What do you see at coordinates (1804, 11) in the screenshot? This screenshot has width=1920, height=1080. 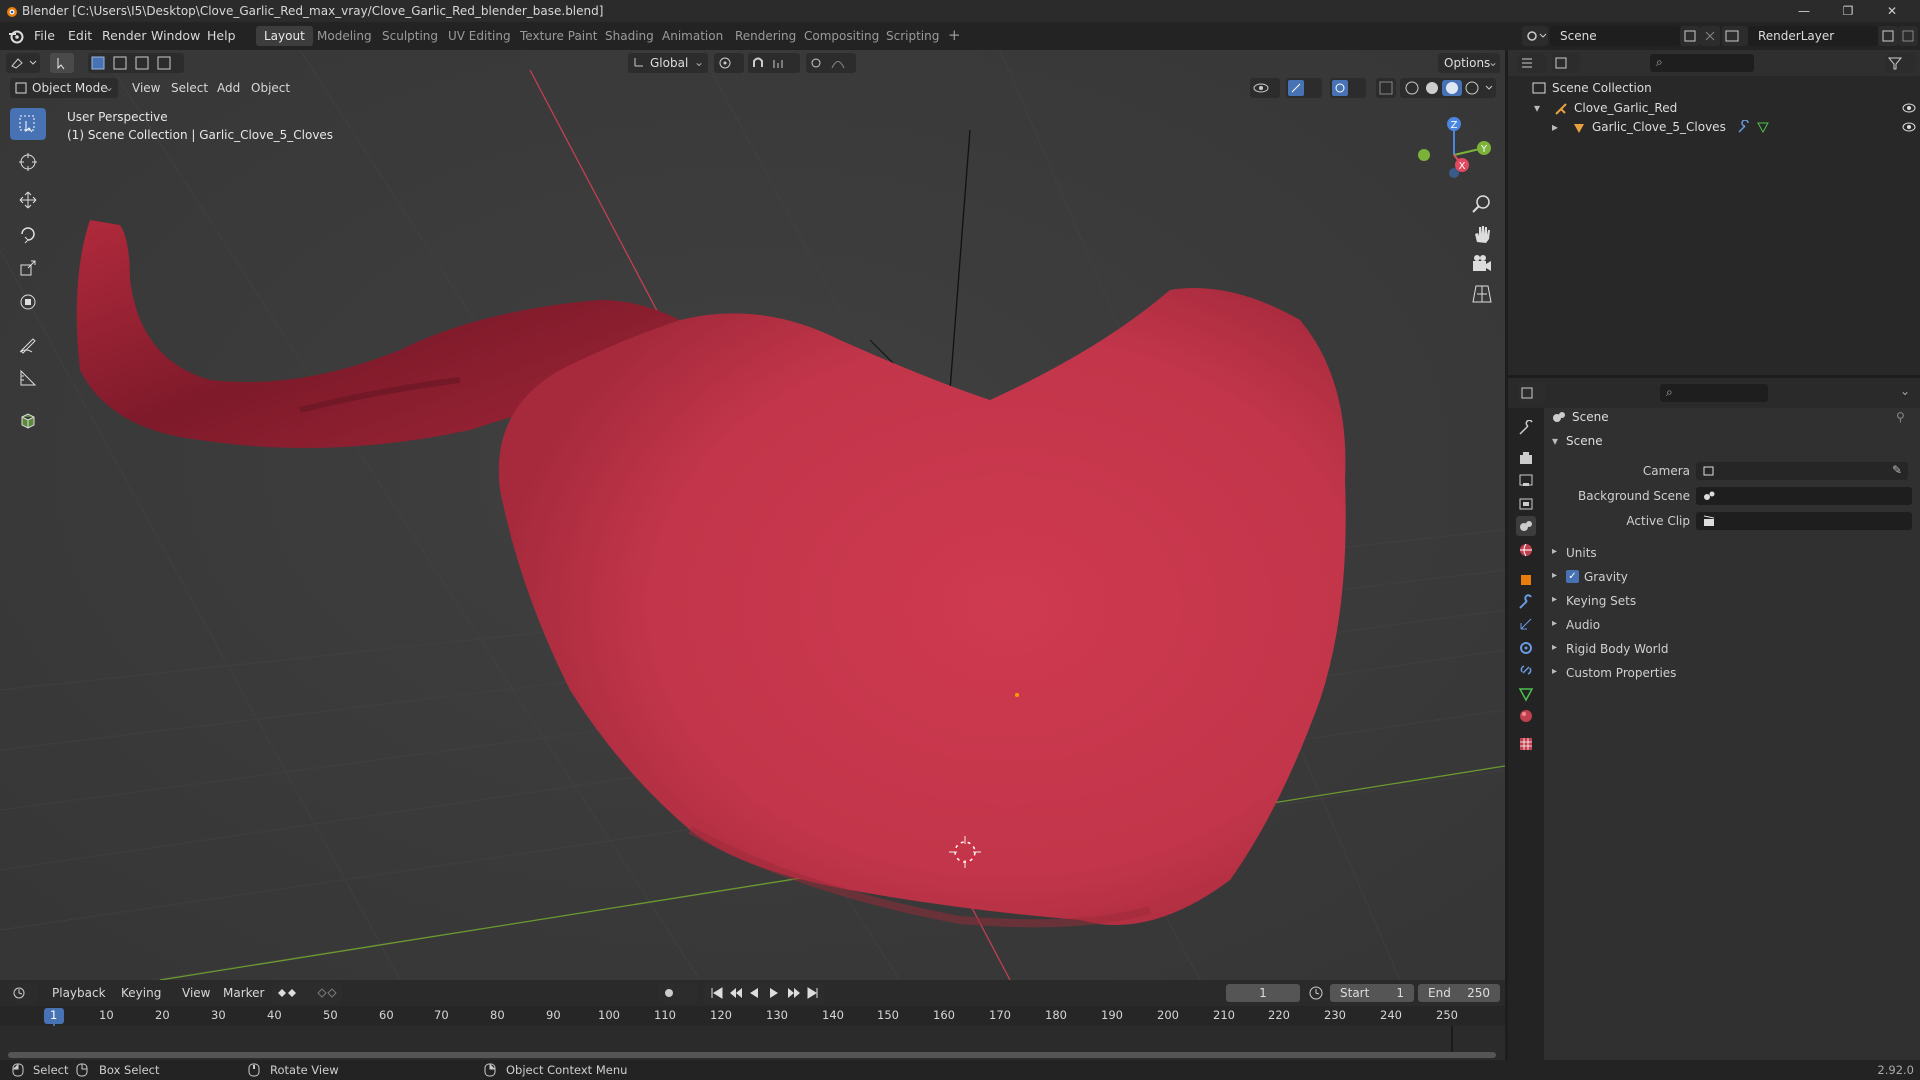 I see `minimize-button: —` at bounding box center [1804, 11].